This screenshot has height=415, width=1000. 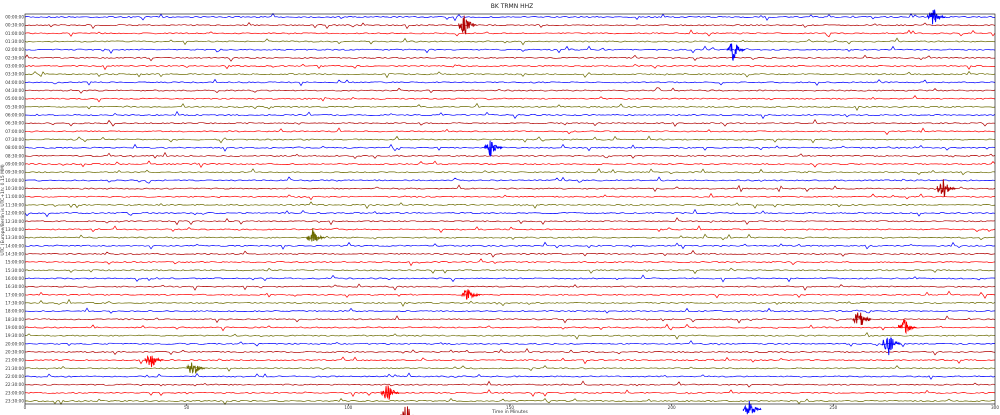 What do you see at coordinates (14, 33) in the screenshot?
I see `trace-time-label: 01:00:00` at bounding box center [14, 33].